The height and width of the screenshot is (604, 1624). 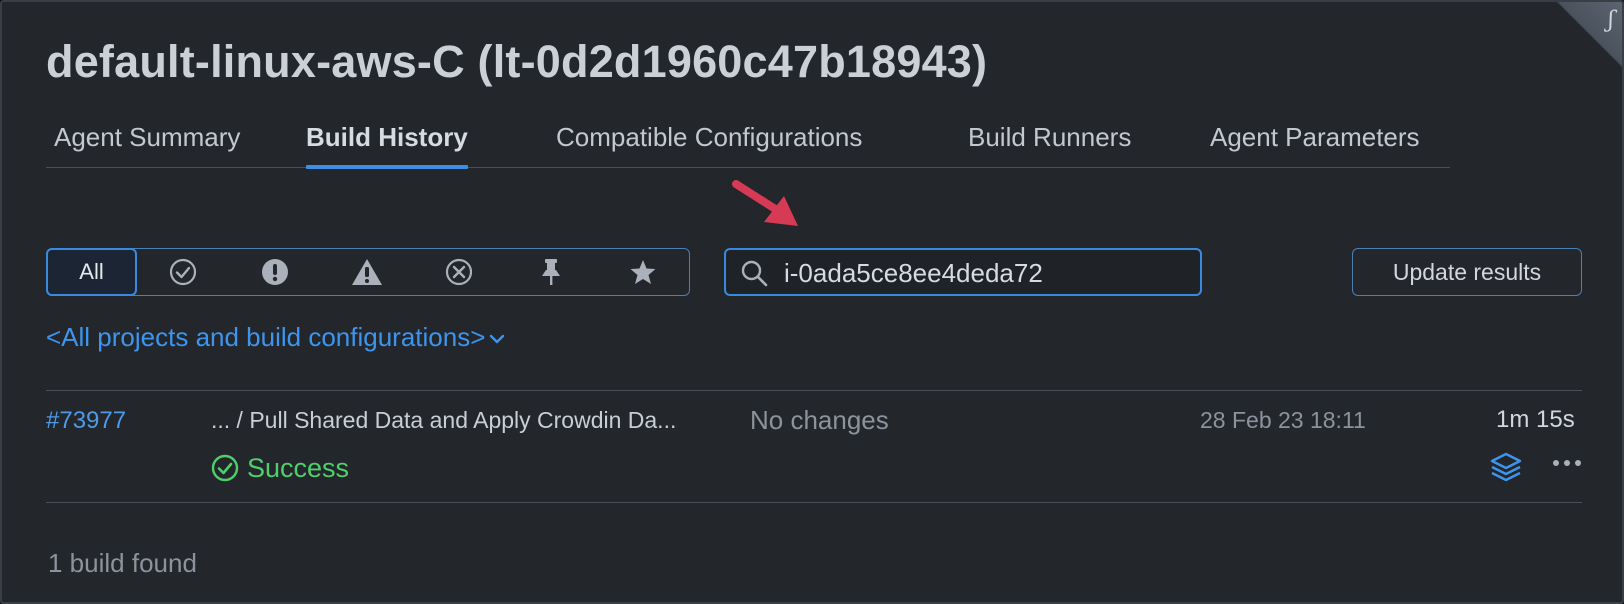 What do you see at coordinates (387, 141) in the screenshot?
I see `tab-build-history: Build History` at bounding box center [387, 141].